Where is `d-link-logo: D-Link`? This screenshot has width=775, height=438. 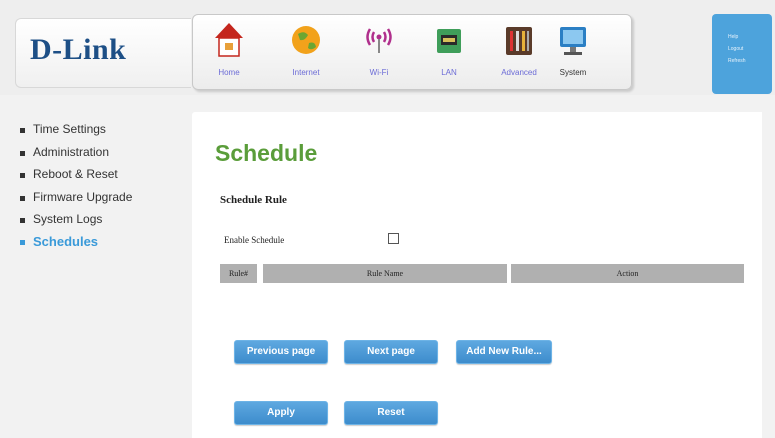
d-link-logo: D-Link is located at coordinates (78, 49).